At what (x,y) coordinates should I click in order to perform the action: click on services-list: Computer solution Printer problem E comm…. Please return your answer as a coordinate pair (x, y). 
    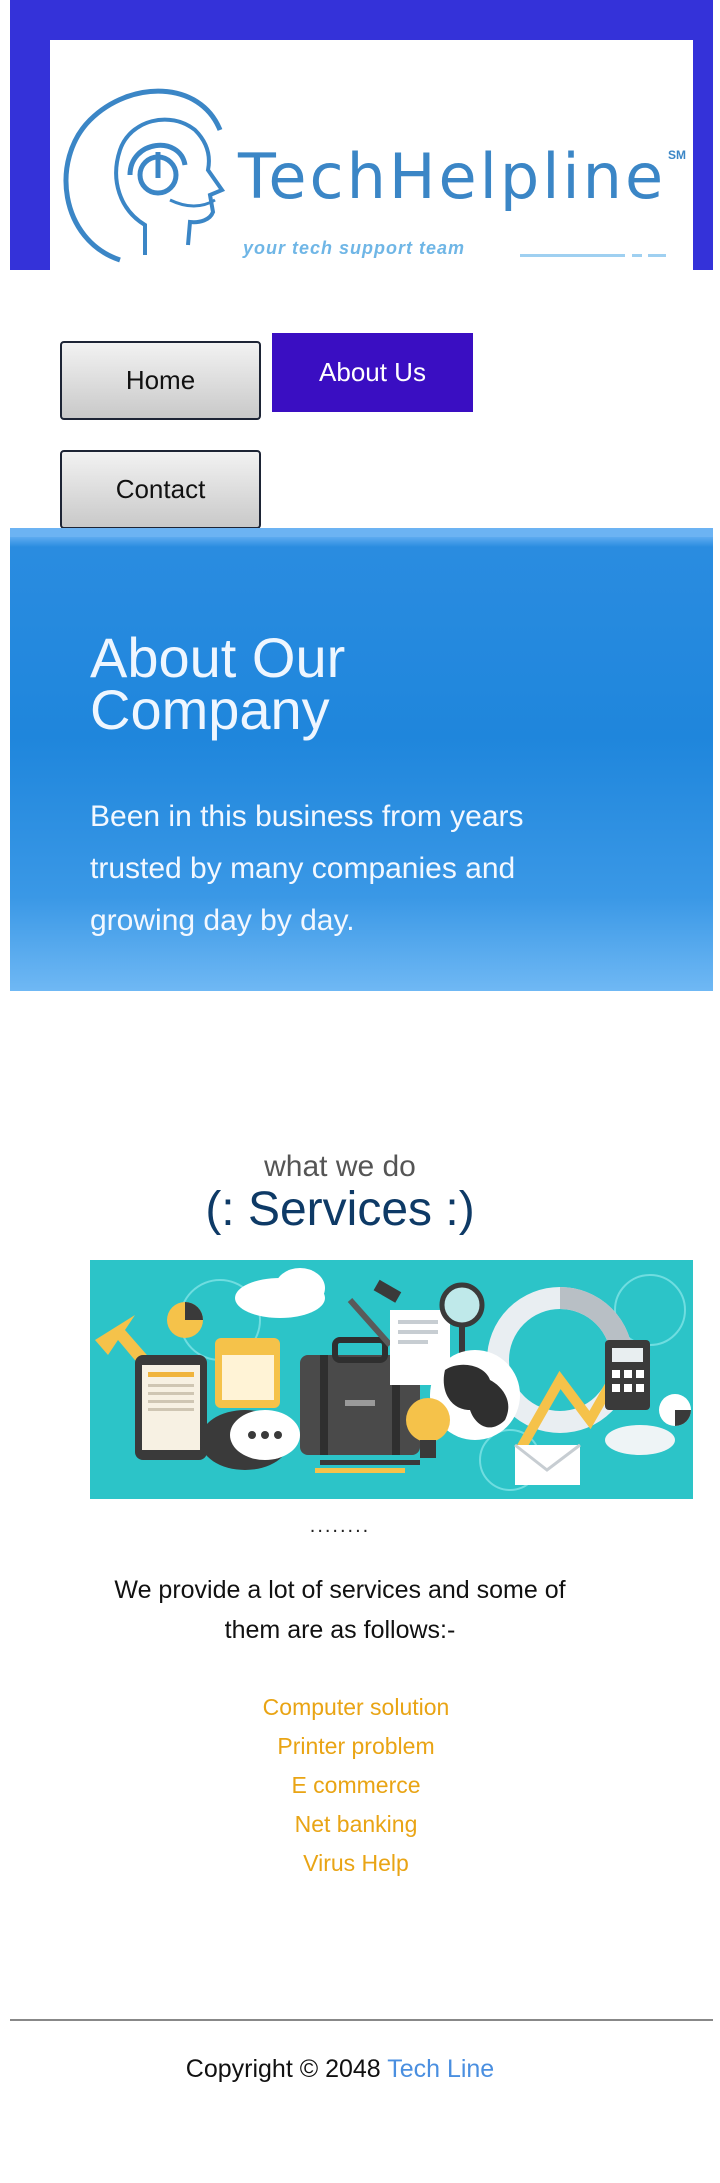
    Looking at the image, I should click on (356, 1785).